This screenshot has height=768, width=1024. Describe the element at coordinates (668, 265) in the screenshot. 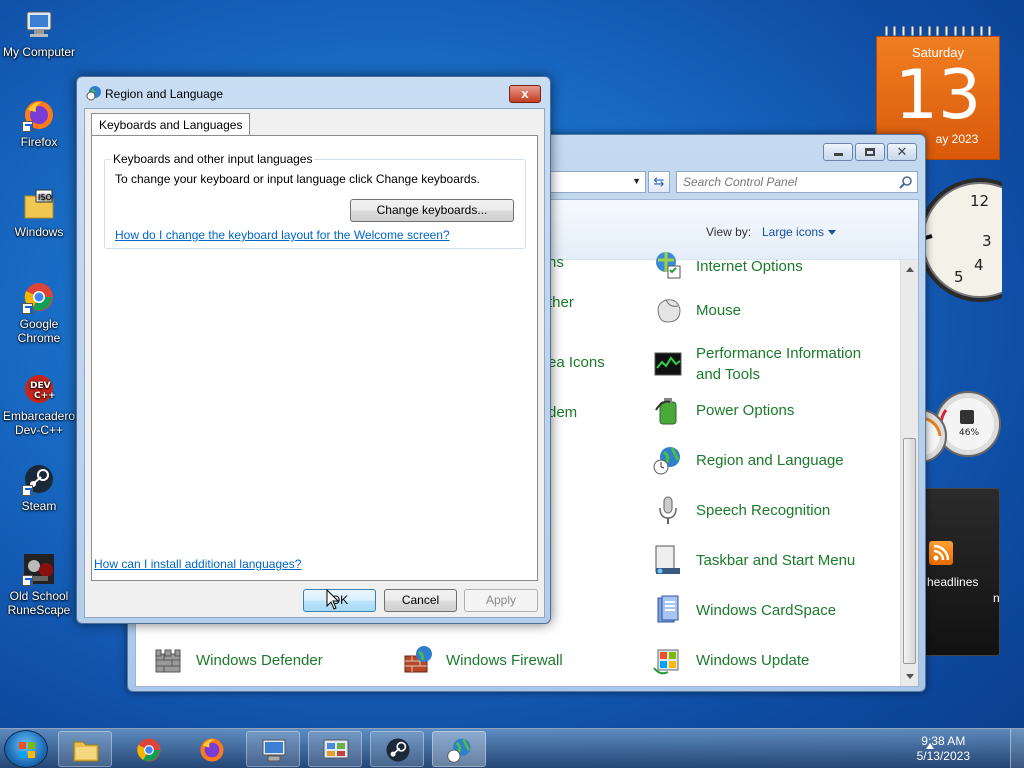

I see `internet-options-icon` at that location.